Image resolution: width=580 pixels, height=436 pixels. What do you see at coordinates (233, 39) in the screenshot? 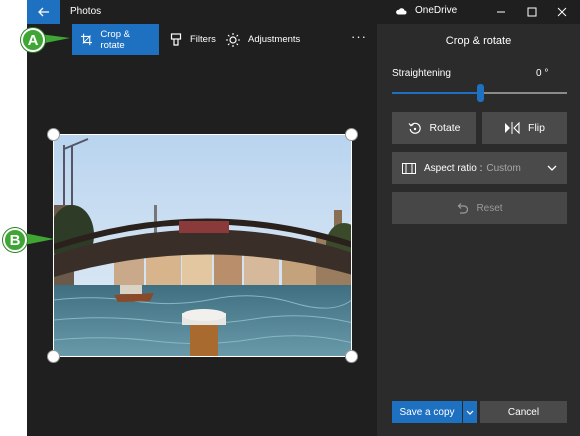
I see `brightness-icon` at bounding box center [233, 39].